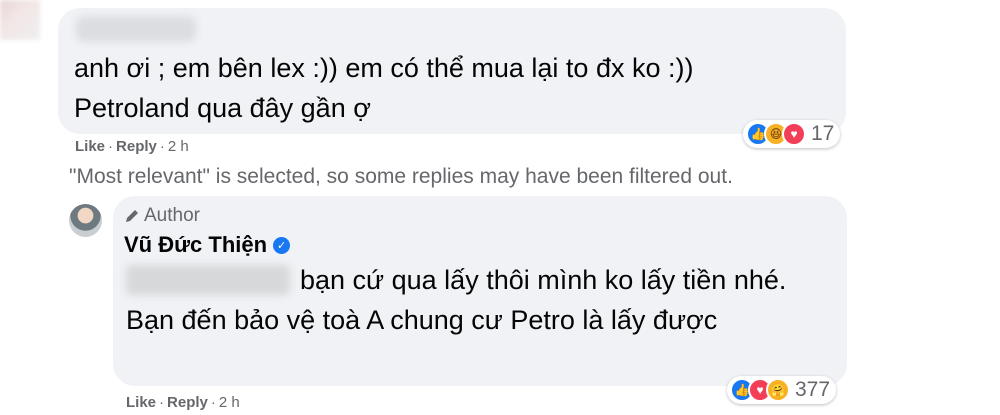 The width and height of the screenshot is (1000, 415). Describe the element at coordinates (208, 280) in the screenshot. I see `blurred-mention` at that location.